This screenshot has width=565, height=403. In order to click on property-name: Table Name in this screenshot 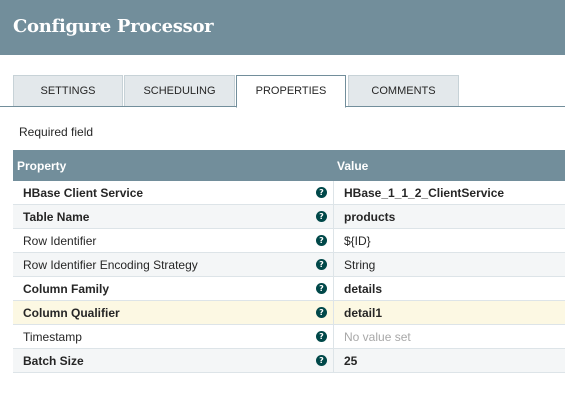, I will do `click(56, 217)`.